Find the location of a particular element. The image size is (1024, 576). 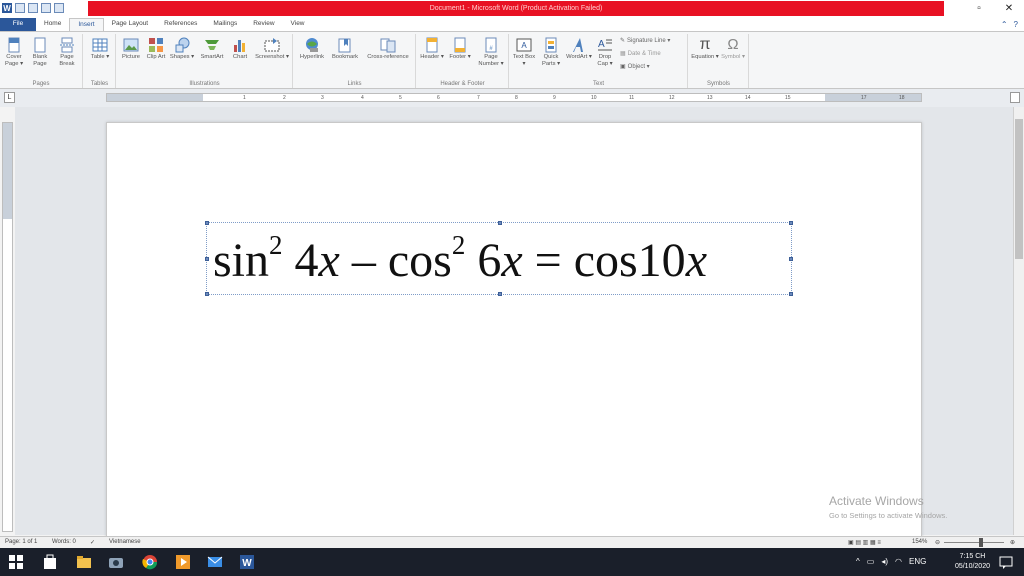

tab-view: View is located at coordinates (298, 24).